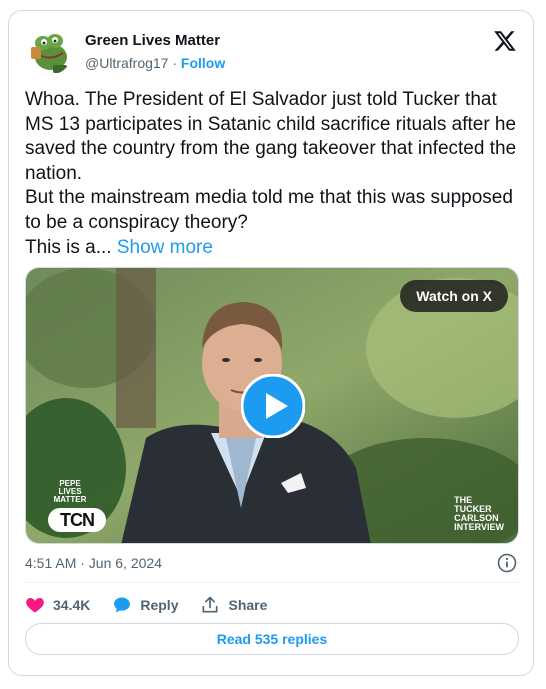  Describe the element at coordinates (70, 499) in the screenshot. I see `watermark-left-line: MATTER` at that location.